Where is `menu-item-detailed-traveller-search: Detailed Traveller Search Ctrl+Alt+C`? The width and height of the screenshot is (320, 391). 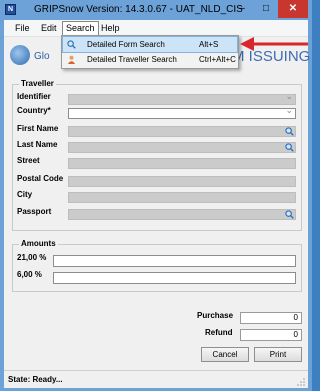
menu-item-detailed-traveller-search: Detailed Traveller Search Ctrl+Alt+C is located at coordinates (150, 59).